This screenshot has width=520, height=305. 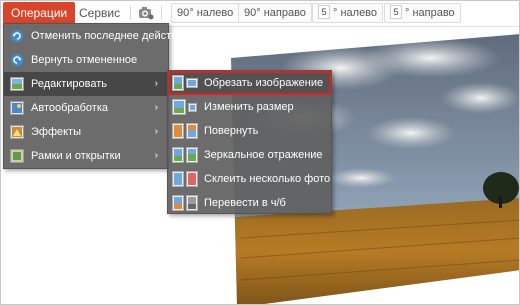 What do you see at coordinates (245, 203) in the screenshot?
I see `submenu-item-label: Перевести в ч/б` at bounding box center [245, 203].